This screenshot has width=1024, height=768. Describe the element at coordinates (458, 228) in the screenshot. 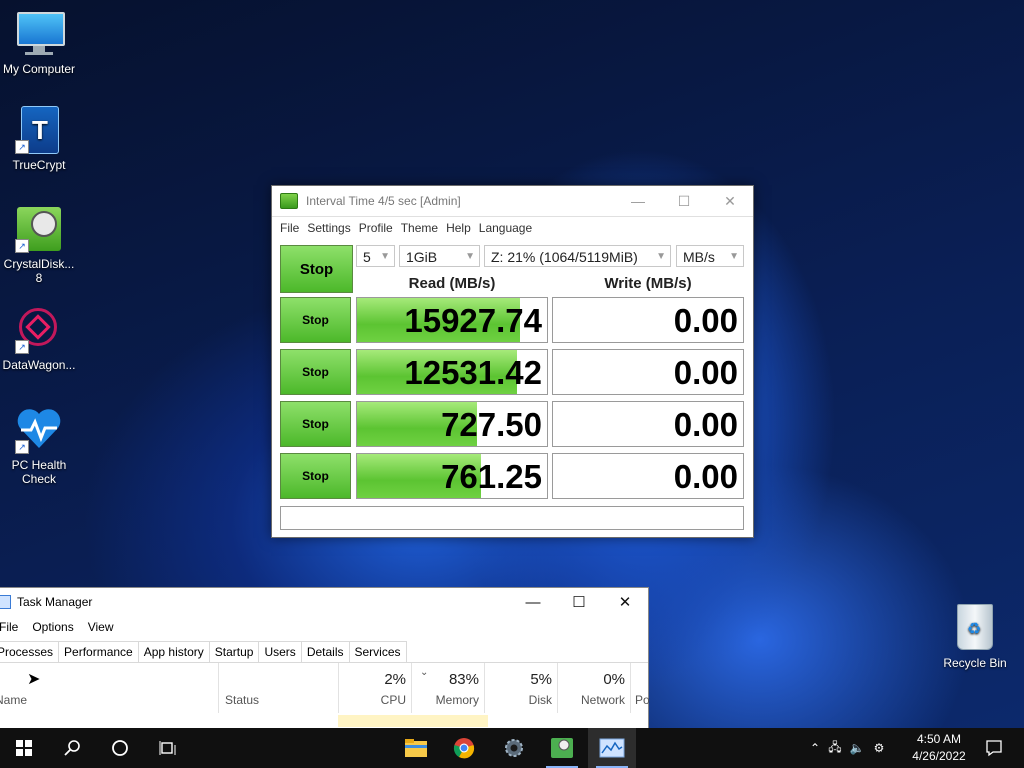

I see `menu-help: Help` at that location.